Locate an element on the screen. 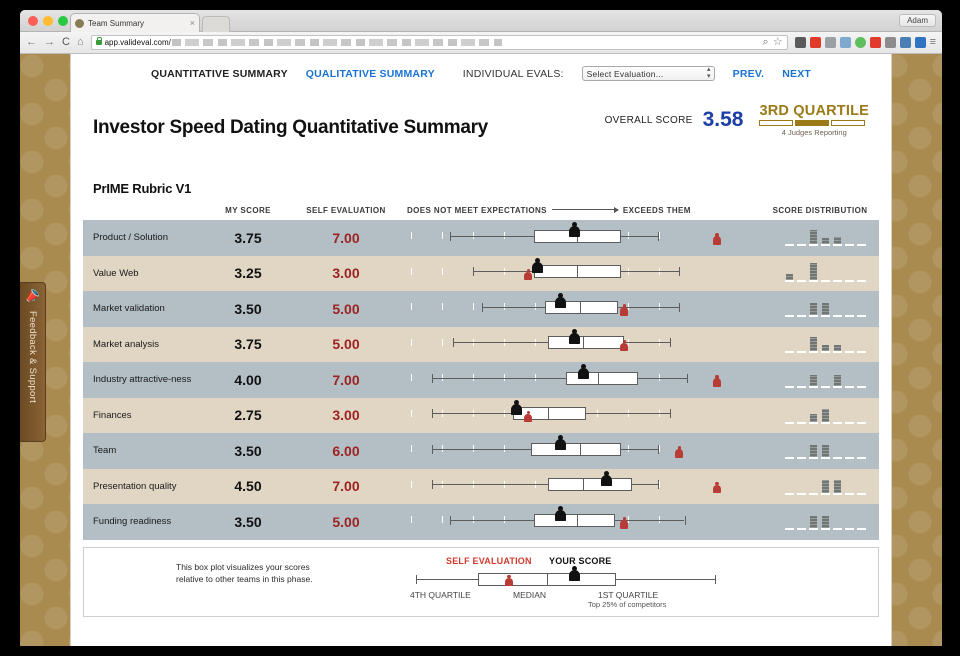 The width and height of the screenshot is (960, 656). table-row: Industry attractive-ness 4.00 7.00 is located at coordinates (481, 380).